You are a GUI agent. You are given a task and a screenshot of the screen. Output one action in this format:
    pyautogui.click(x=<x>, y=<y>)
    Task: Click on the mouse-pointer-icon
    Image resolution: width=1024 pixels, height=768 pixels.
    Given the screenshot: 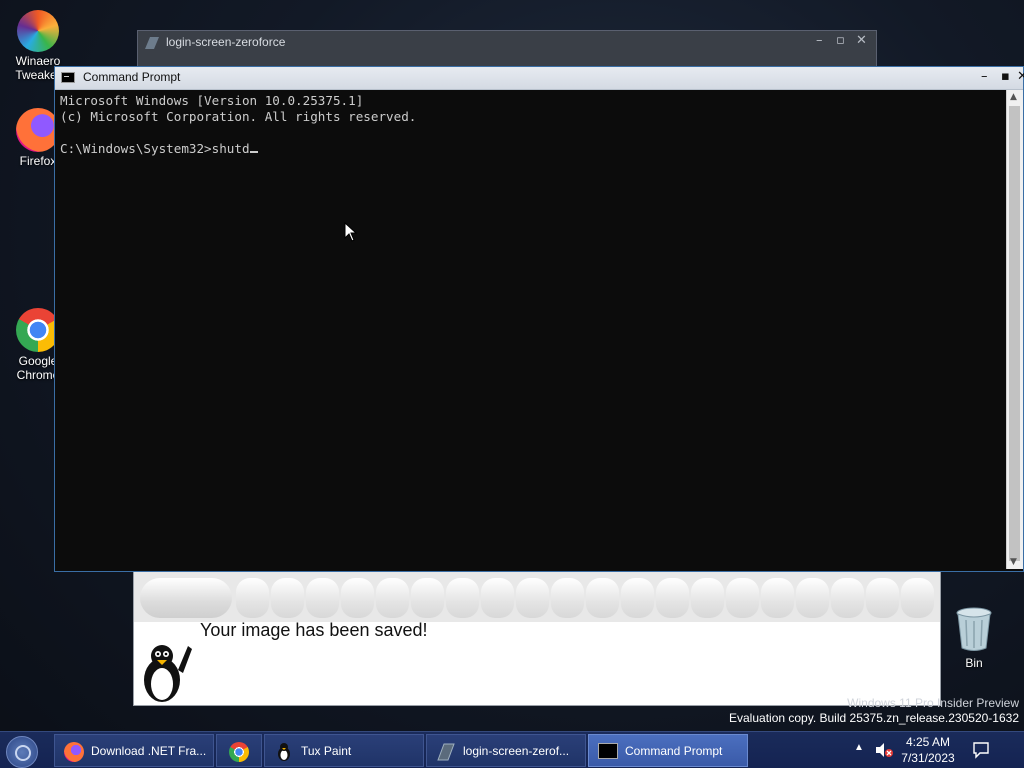 What is the action you would take?
    pyautogui.click(x=351, y=232)
    